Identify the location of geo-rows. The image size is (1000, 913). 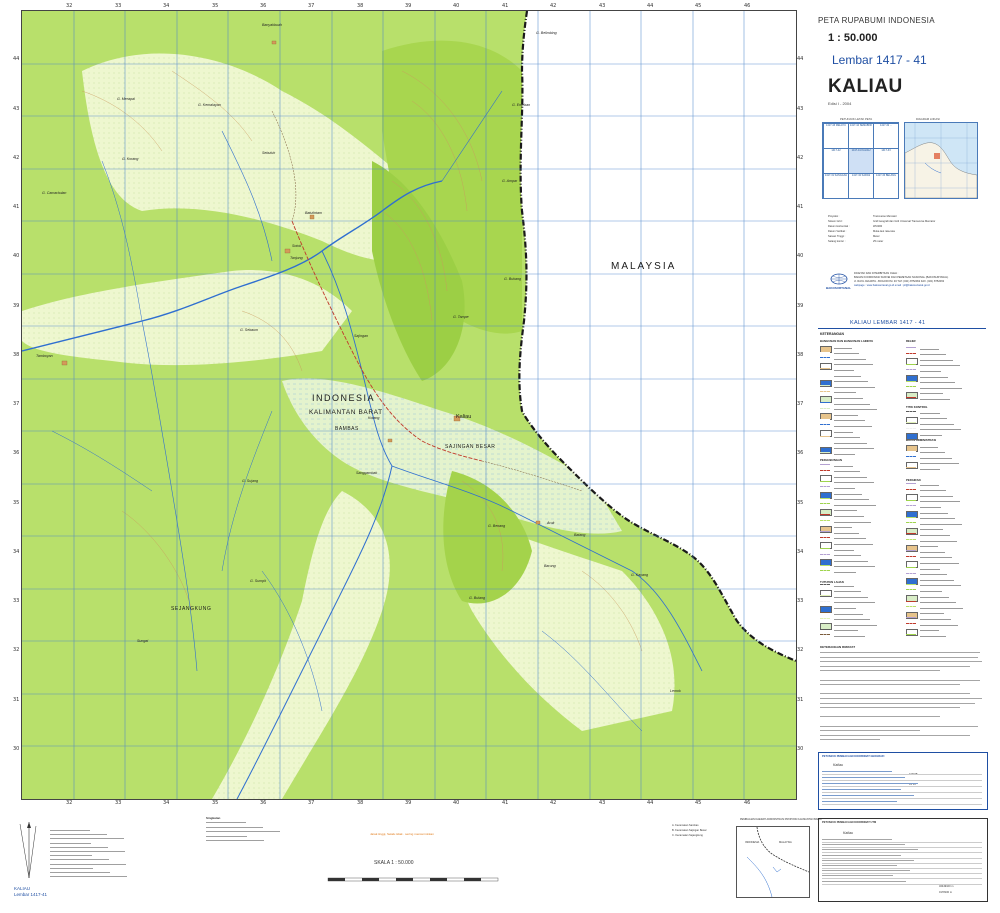
(902, 789).